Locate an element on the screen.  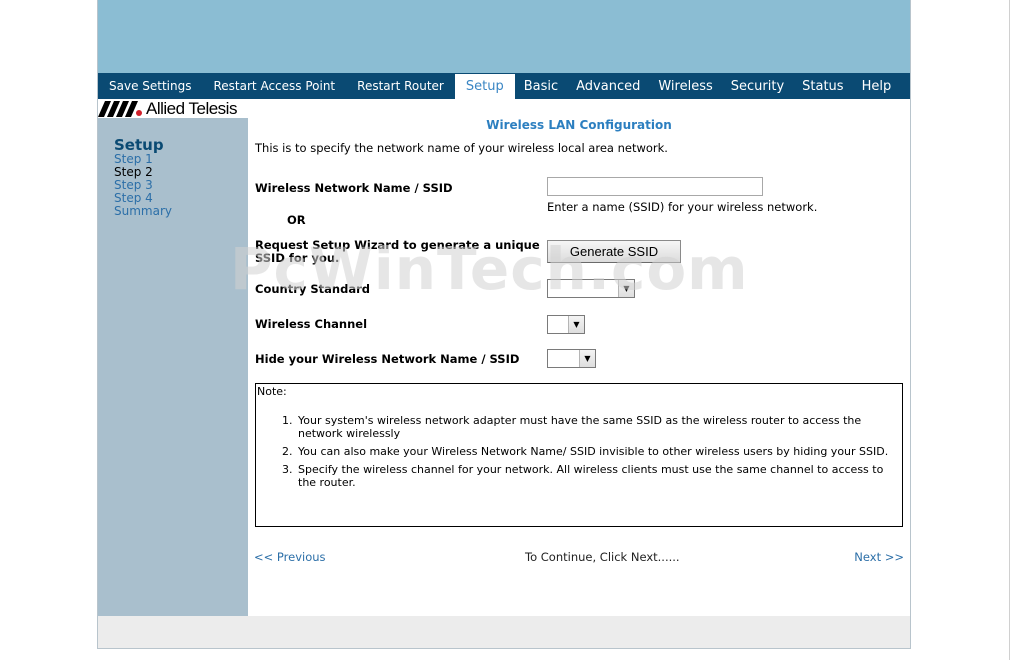
allied-telesis-logo: Allied Telesis is located at coordinates (173, 108).